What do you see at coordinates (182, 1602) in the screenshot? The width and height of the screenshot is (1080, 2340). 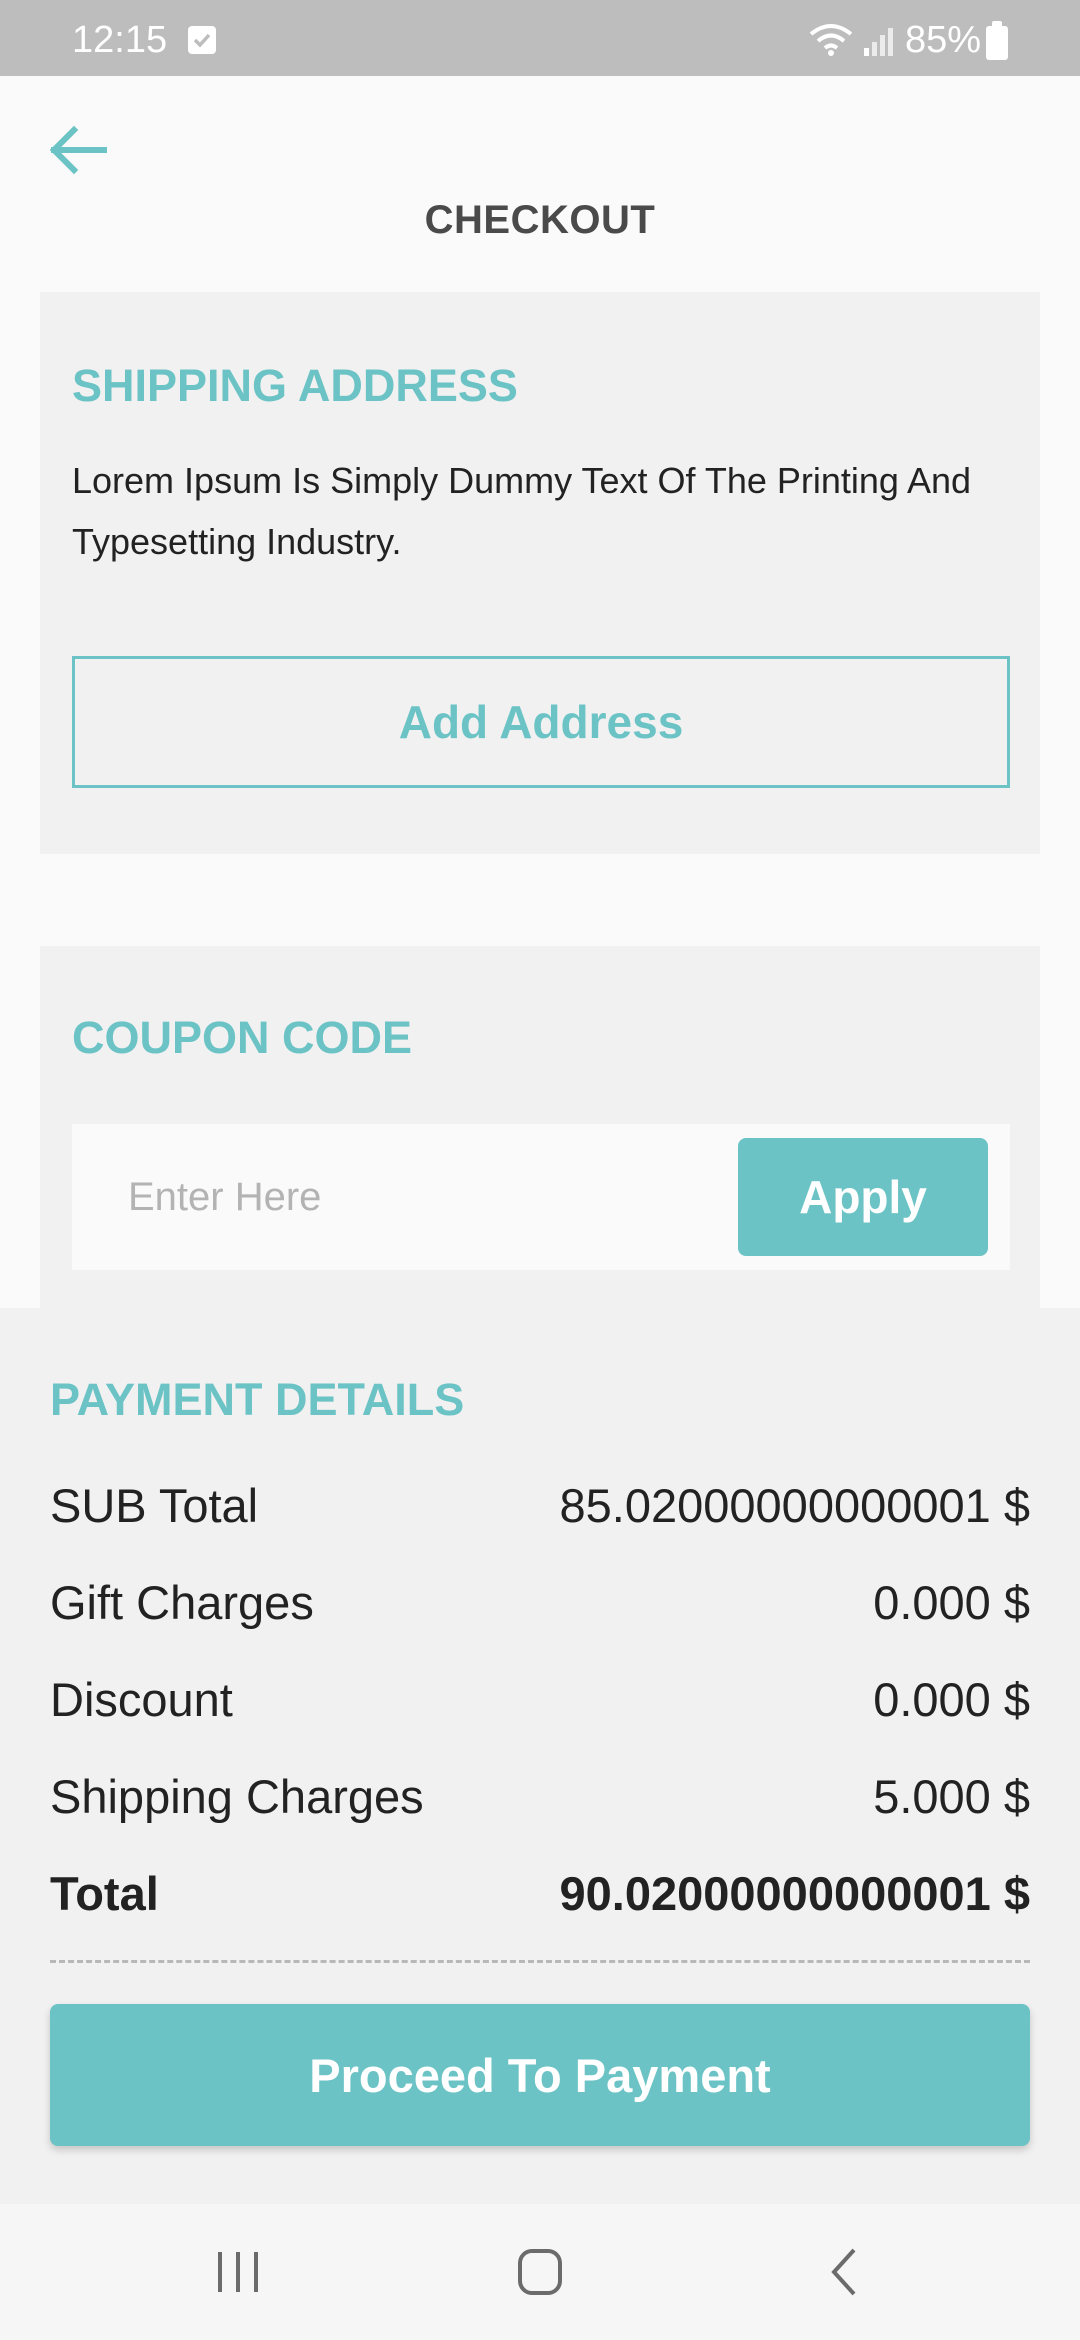 I see `payment-row-label: Gift Charges` at bounding box center [182, 1602].